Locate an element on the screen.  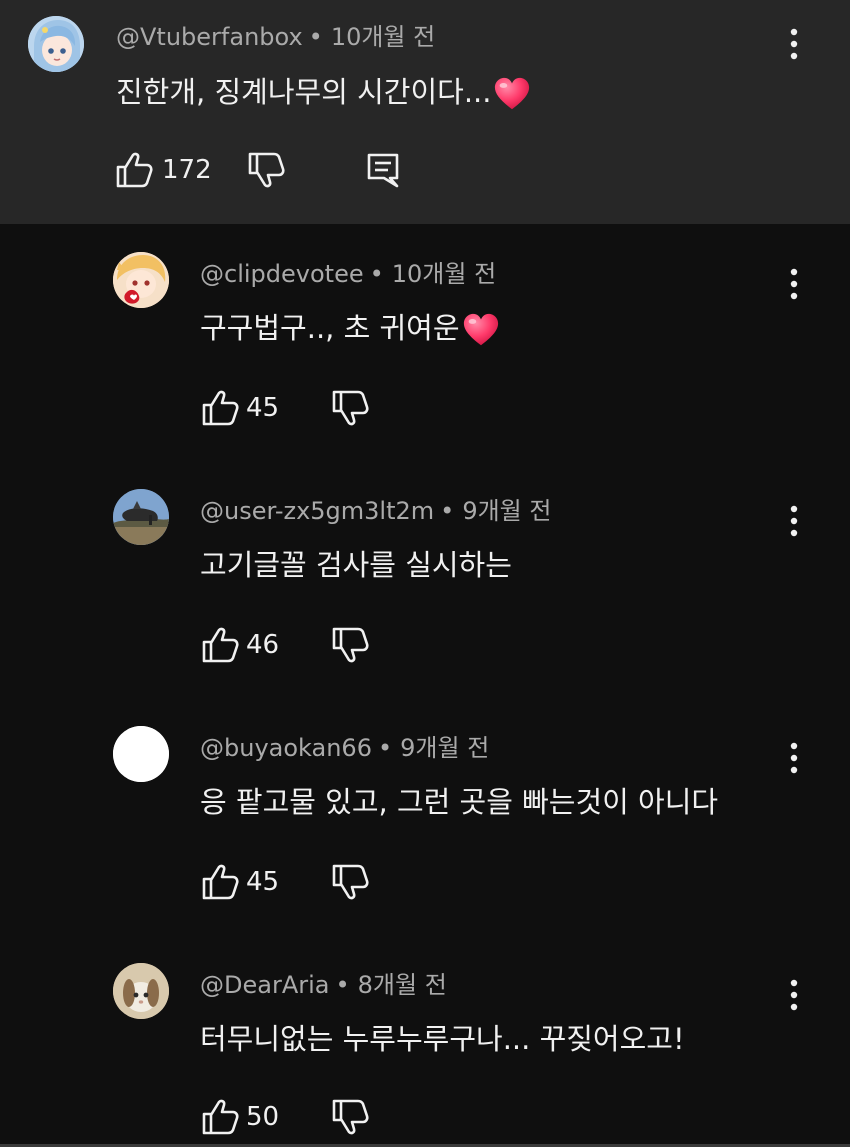
comment-text: 터무니없는 누루누루구나... 꾸짖어오고! is located at coordinates (442, 1039).